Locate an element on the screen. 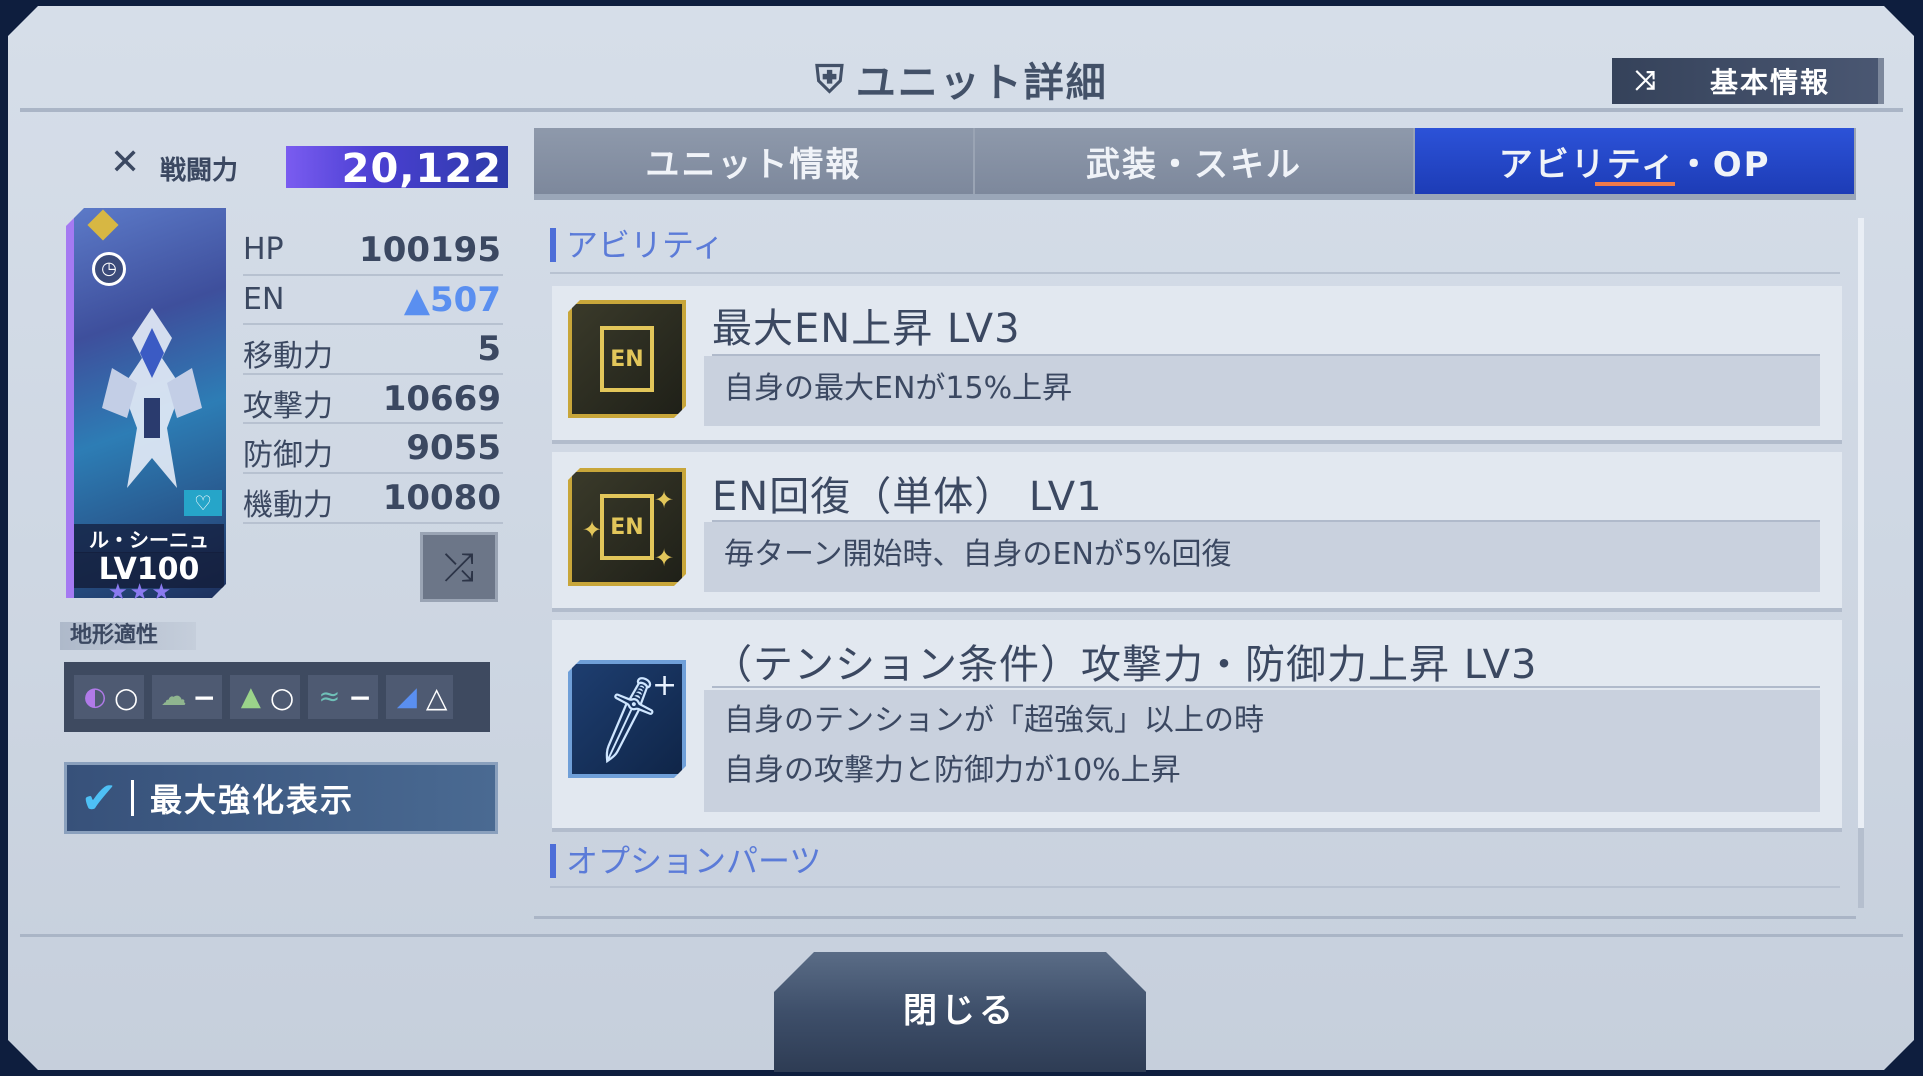 The height and width of the screenshot is (1076, 1923). rarity-stars: ★★★ is located at coordinates (141, 592).